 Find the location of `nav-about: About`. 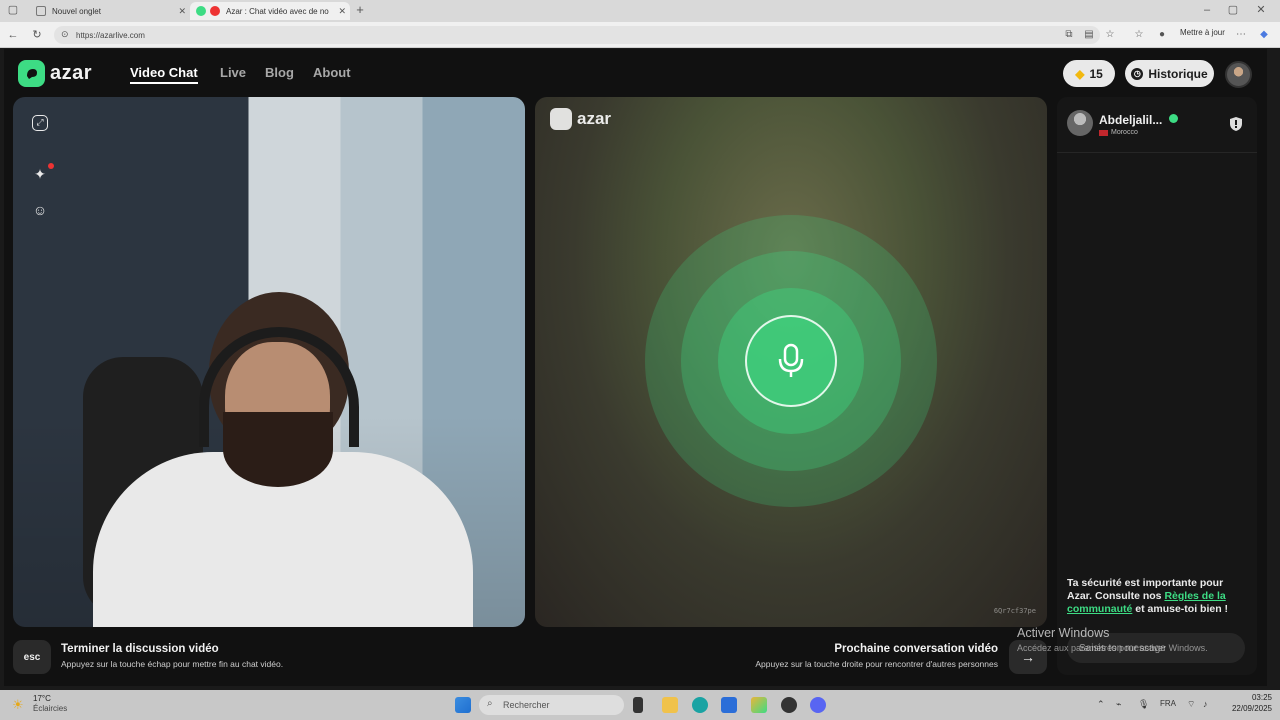

nav-about: About is located at coordinates (332, 72).